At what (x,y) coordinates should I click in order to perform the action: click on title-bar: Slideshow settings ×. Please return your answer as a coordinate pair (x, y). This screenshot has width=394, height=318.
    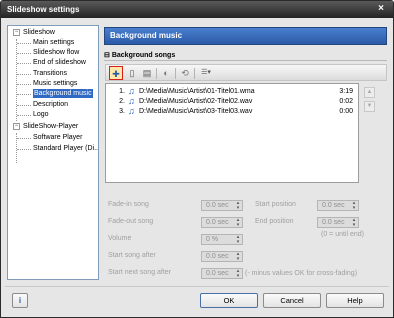
    Looking at the image, I should click on (197, 9).